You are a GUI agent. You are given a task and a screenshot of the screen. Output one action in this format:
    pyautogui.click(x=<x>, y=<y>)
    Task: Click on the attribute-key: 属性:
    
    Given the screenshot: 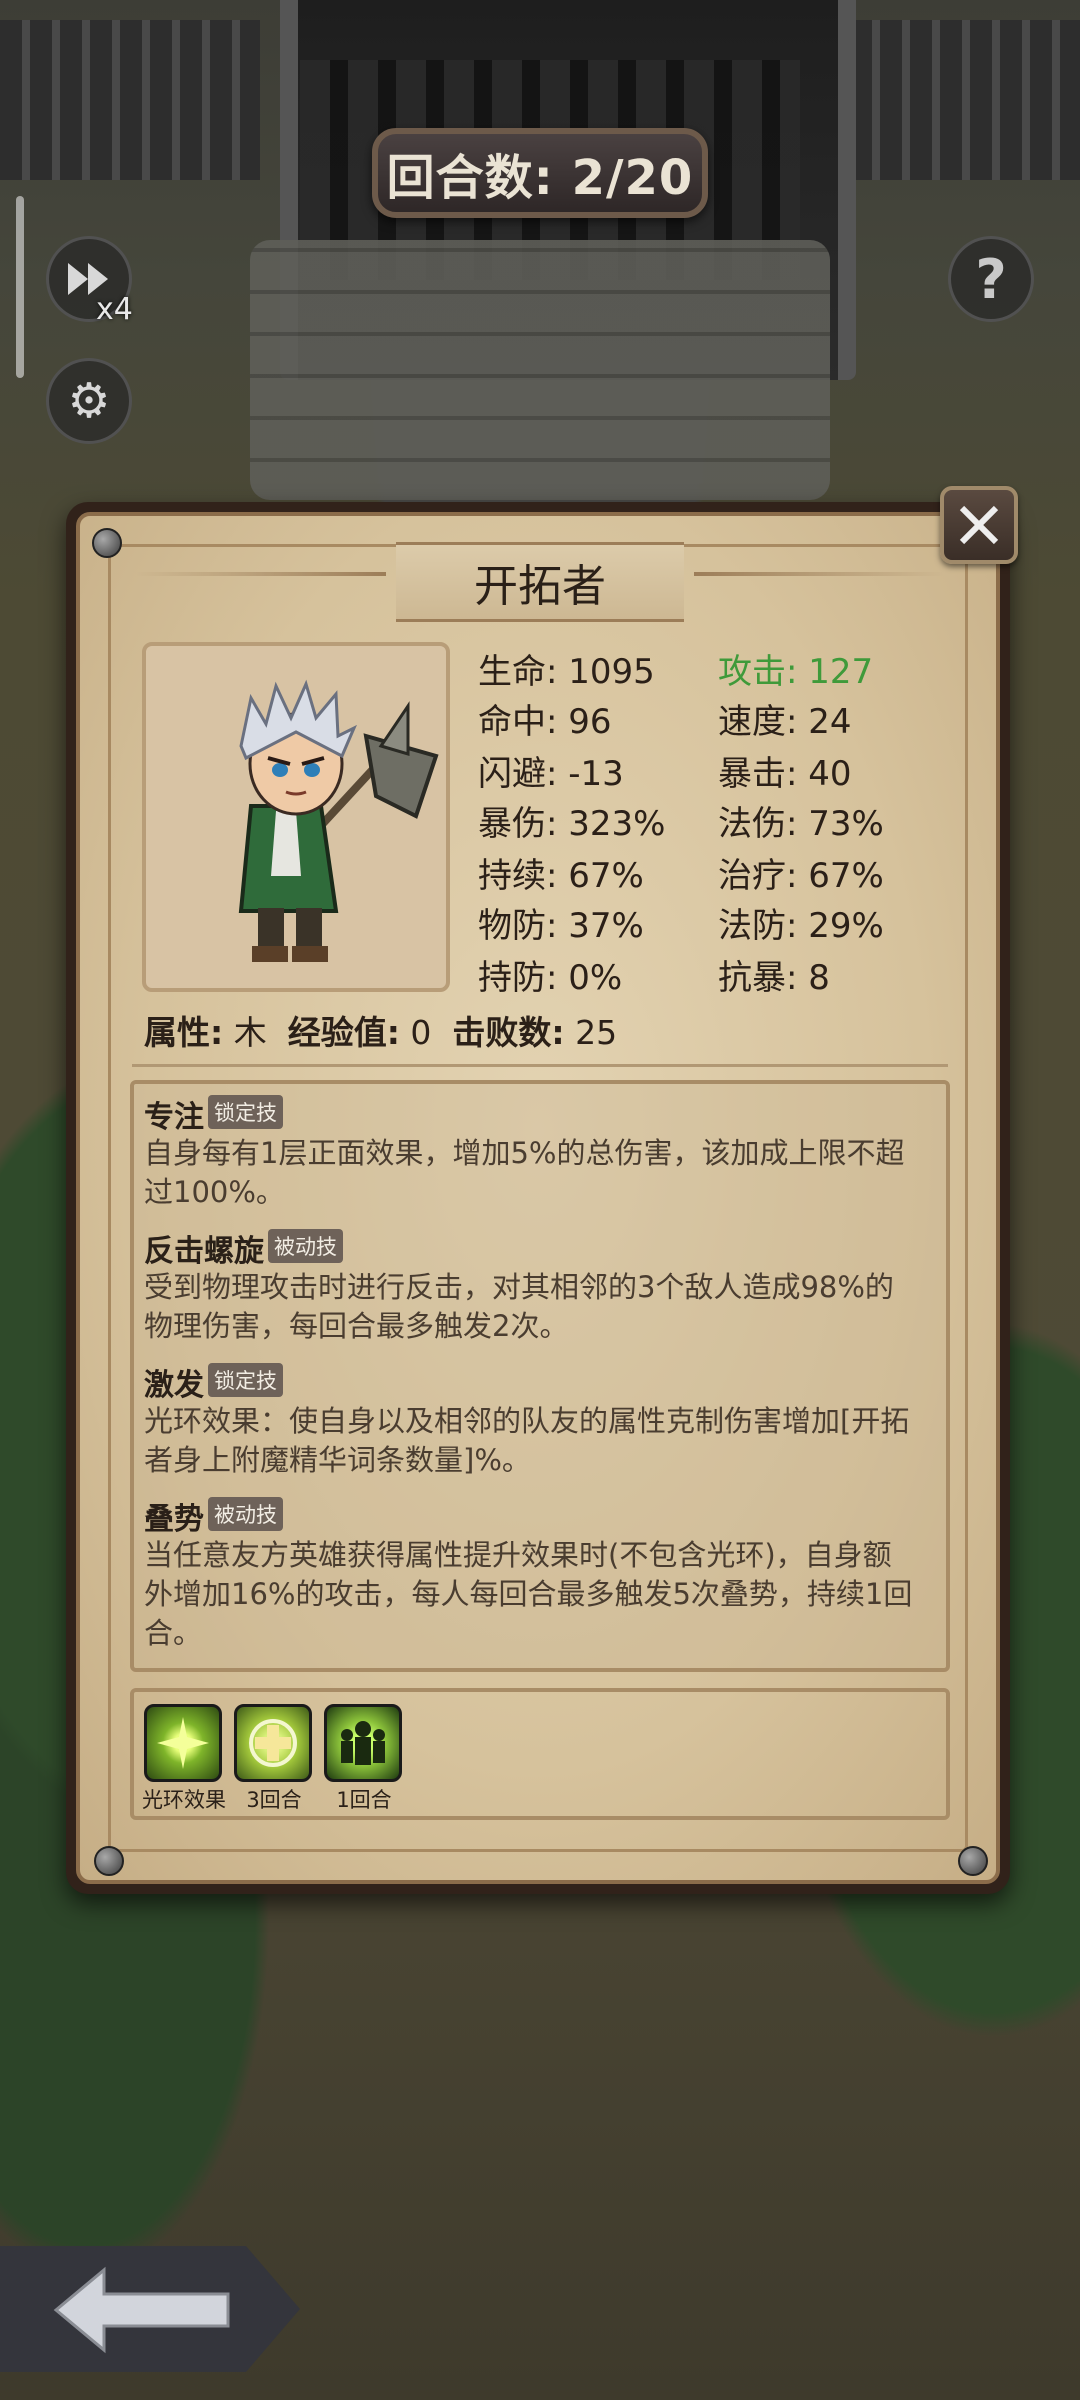 What is the action you would take?
    pyautogui.click(x=184, y=1032)
    